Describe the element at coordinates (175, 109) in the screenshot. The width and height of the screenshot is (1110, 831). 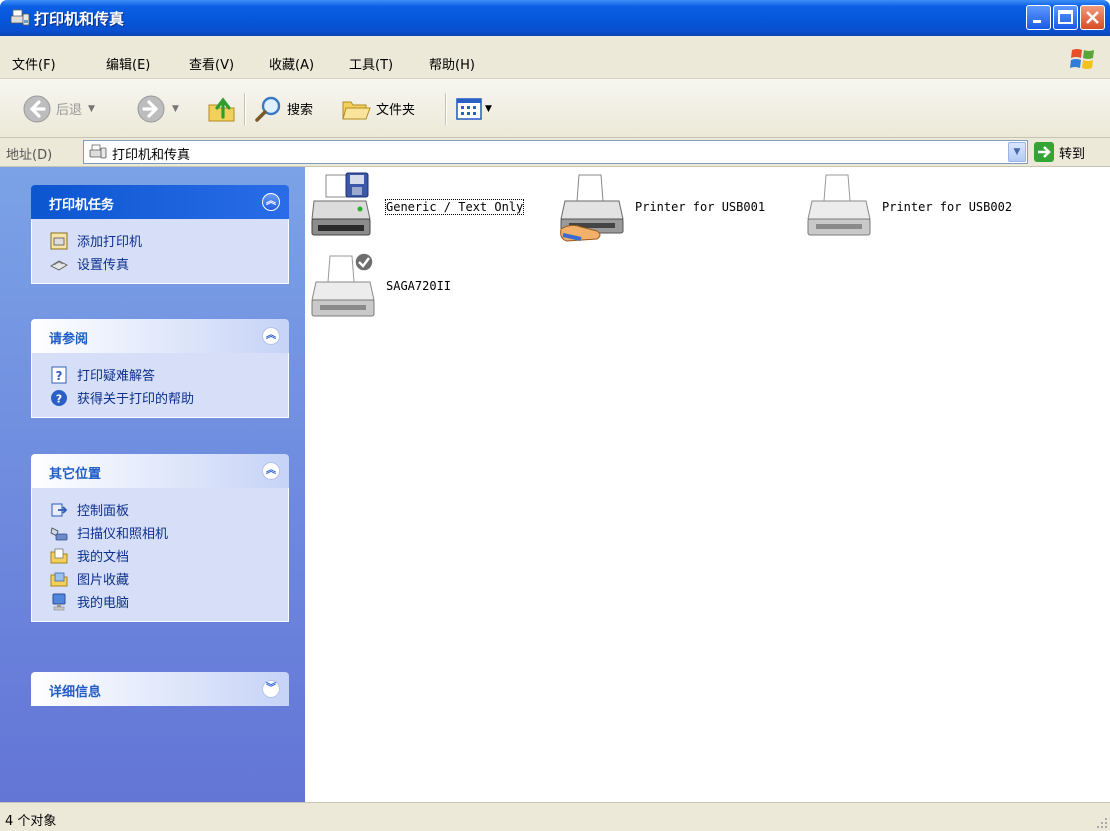
I see `forward-dropdown-icon: ▼` at that location.